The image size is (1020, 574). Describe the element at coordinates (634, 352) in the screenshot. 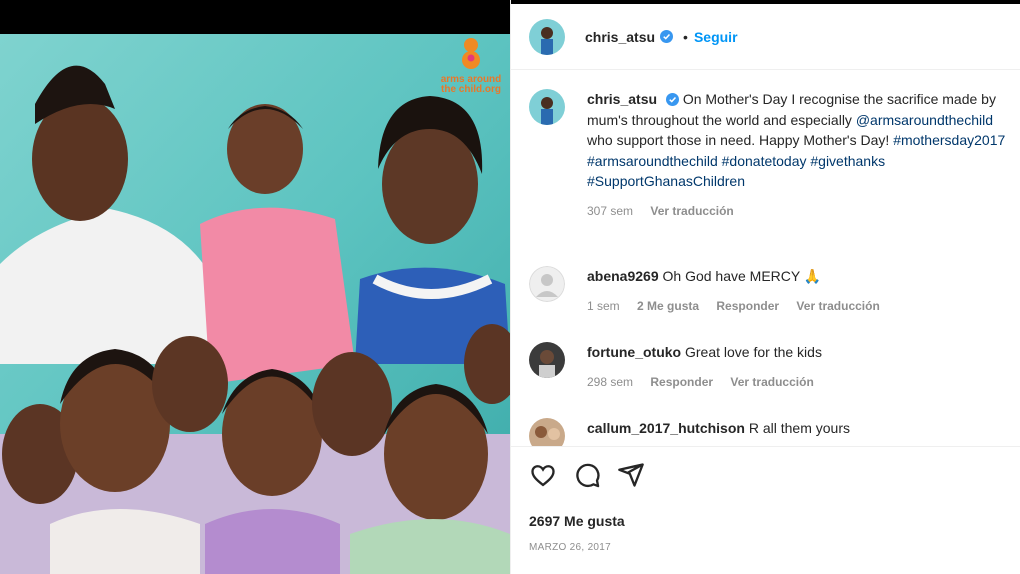

I see `comment-username: fortune_otuko` at that location.